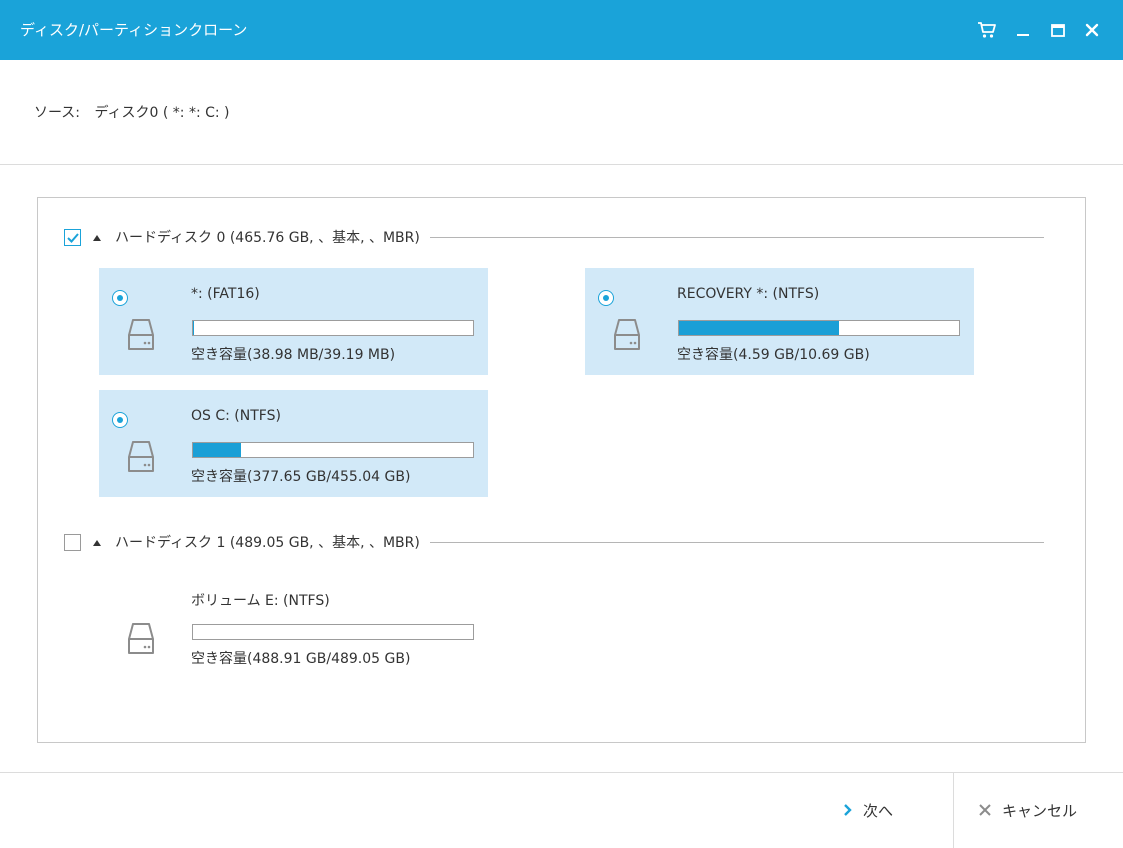 The image size is (1123, 848). I want to click on cart-button, so click(987, 30).